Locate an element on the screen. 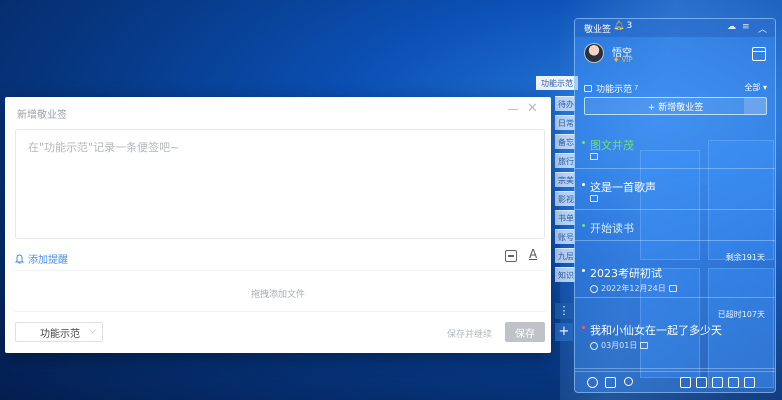 This screenshot has height=400, width=782. add-note-button: + 新增敬业签 is located at coordinates (675, 106).